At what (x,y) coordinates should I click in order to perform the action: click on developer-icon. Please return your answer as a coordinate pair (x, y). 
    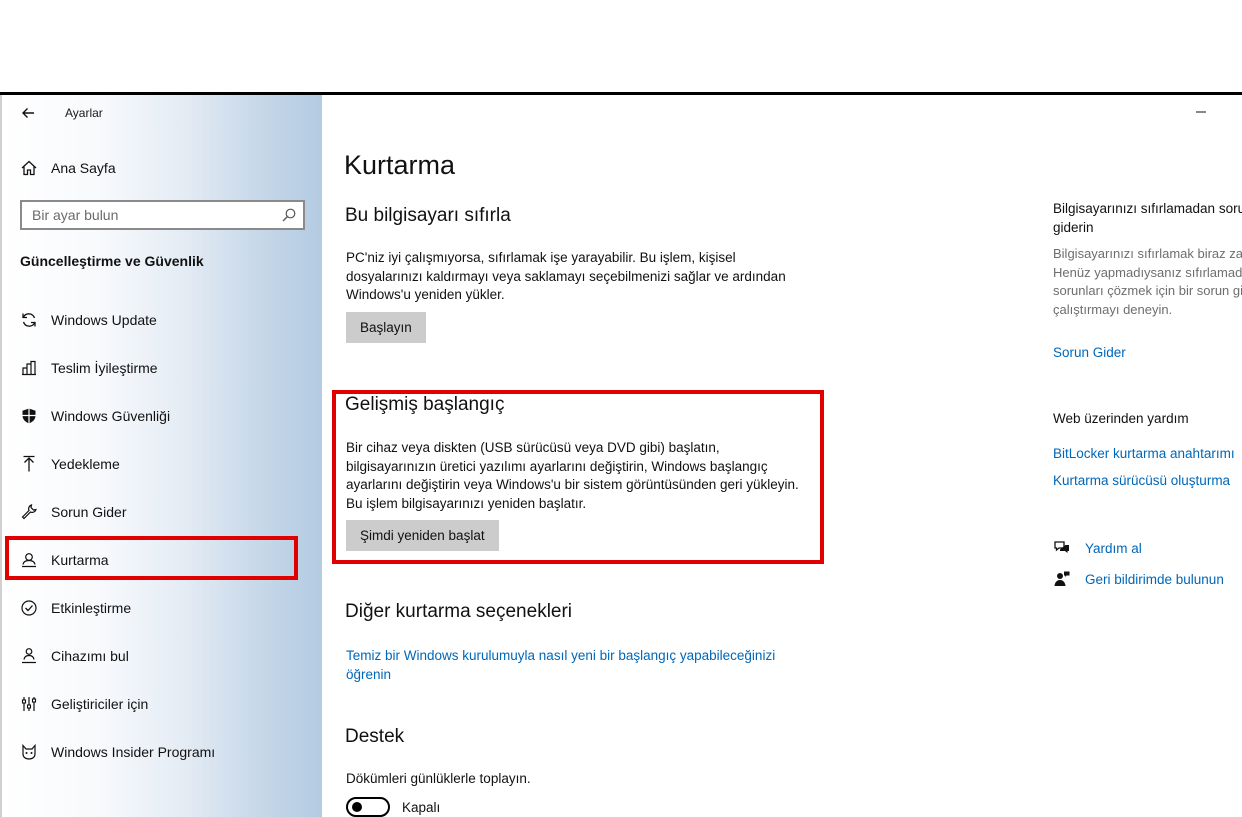
    Looking at the image, I should click on (29, 704).